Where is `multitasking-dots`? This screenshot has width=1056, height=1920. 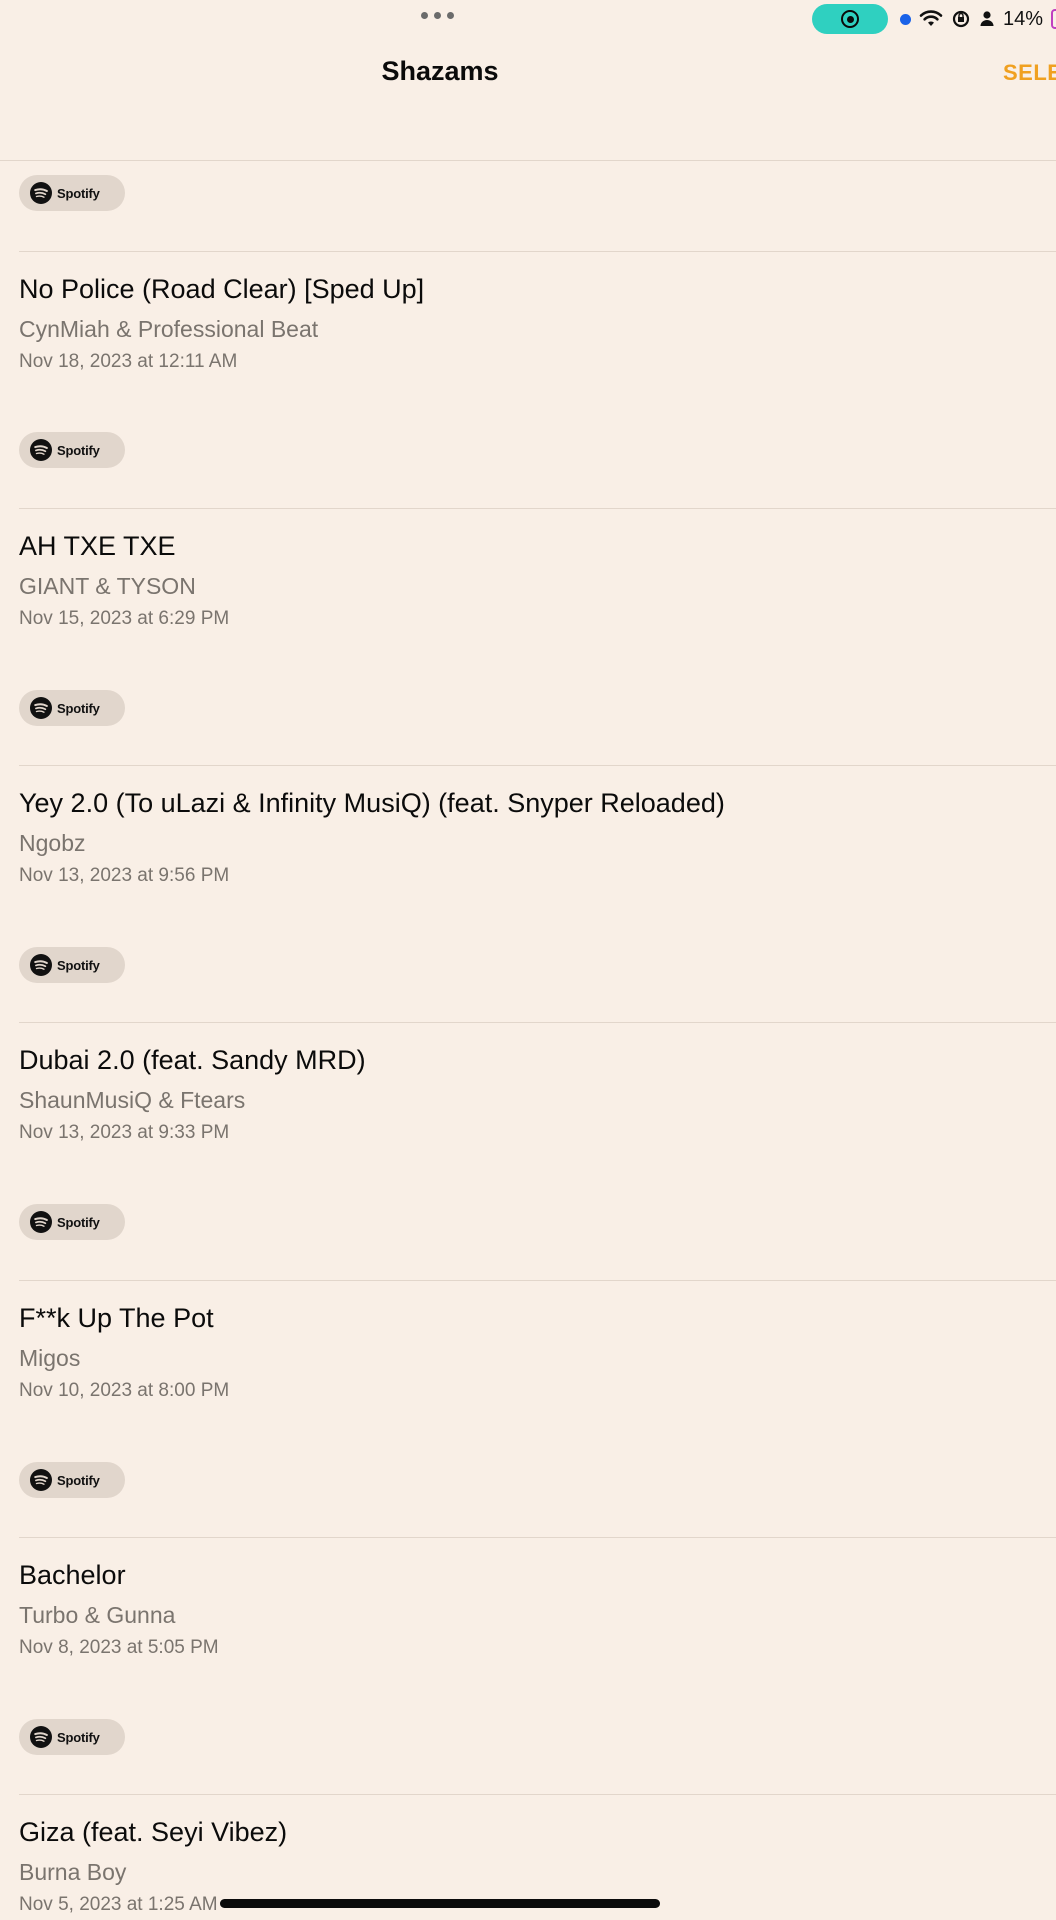 multitasking-dots is located at coordinates (437, 15).